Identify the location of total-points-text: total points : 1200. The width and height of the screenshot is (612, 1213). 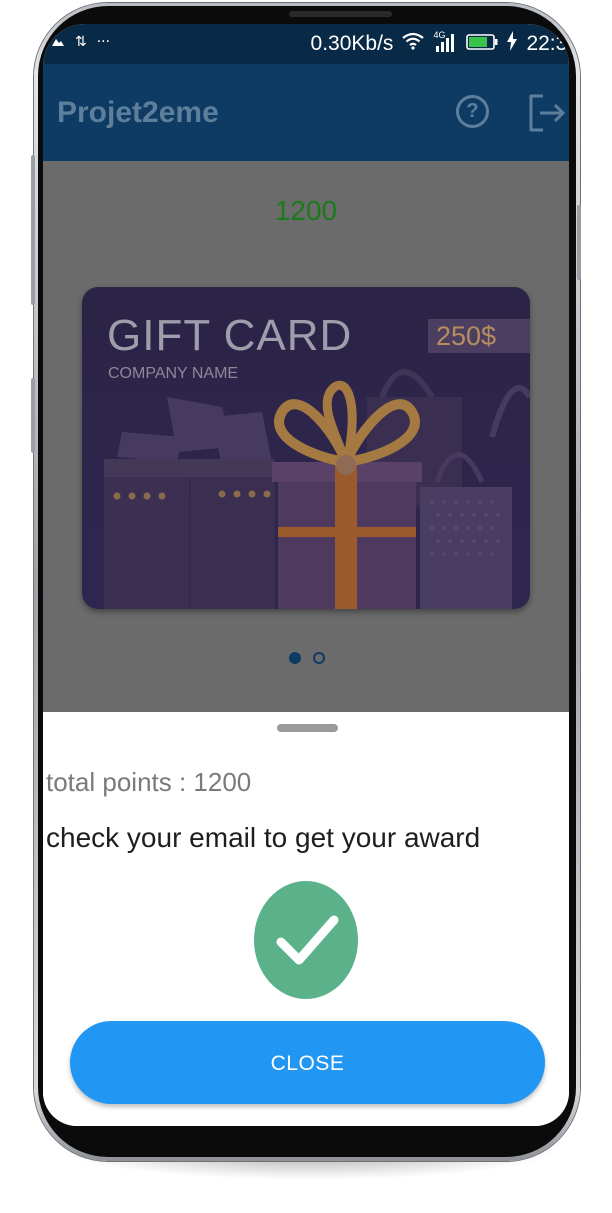
(149, 782).